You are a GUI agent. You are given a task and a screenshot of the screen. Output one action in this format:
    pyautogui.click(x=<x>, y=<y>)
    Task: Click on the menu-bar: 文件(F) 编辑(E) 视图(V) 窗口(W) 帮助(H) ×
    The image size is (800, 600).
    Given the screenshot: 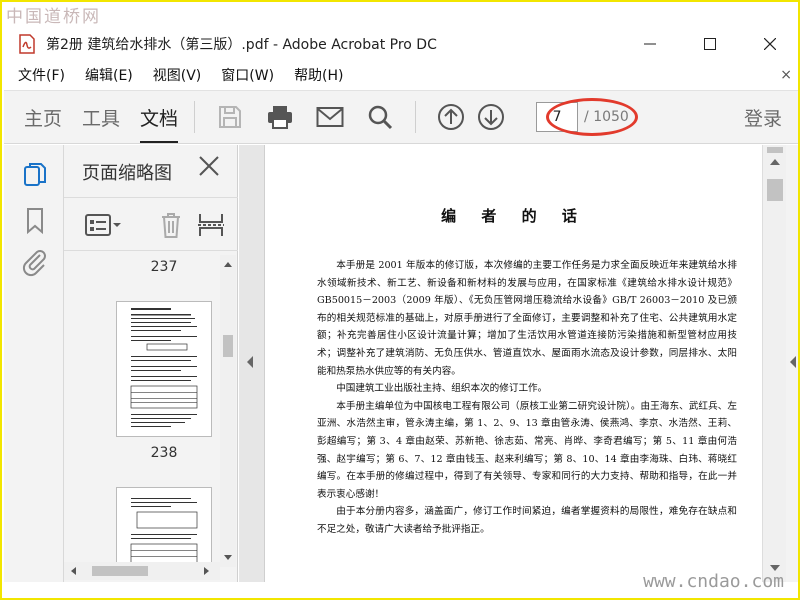 What is the action you would take?
    pyautogui.click(x=401, y=75)
    